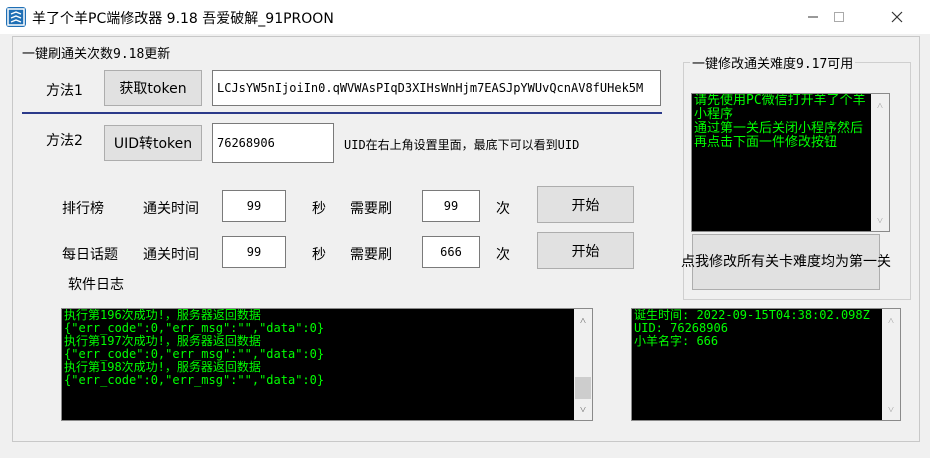 The width and height of the screenshot is (930, 458). I want to click on method1-label: 方法1, so click(64, 91).